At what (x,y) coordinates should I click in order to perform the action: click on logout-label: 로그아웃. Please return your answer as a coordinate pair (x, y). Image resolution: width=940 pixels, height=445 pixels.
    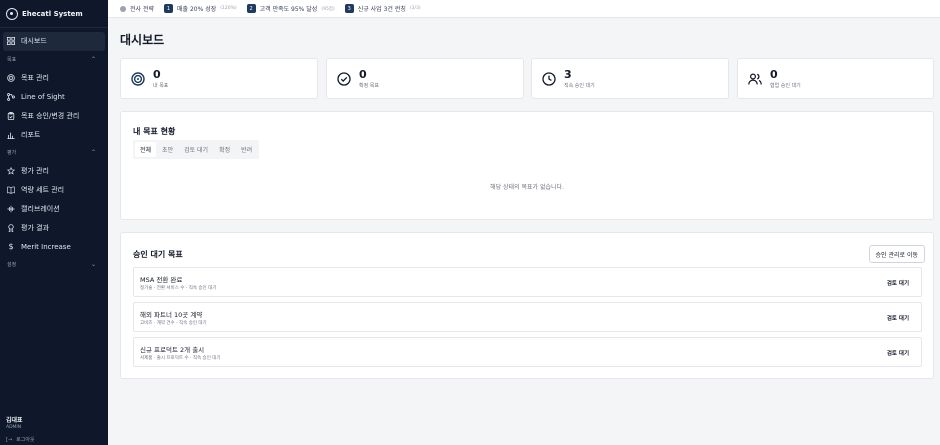
    Looking at the image, I should click on (25, 440).